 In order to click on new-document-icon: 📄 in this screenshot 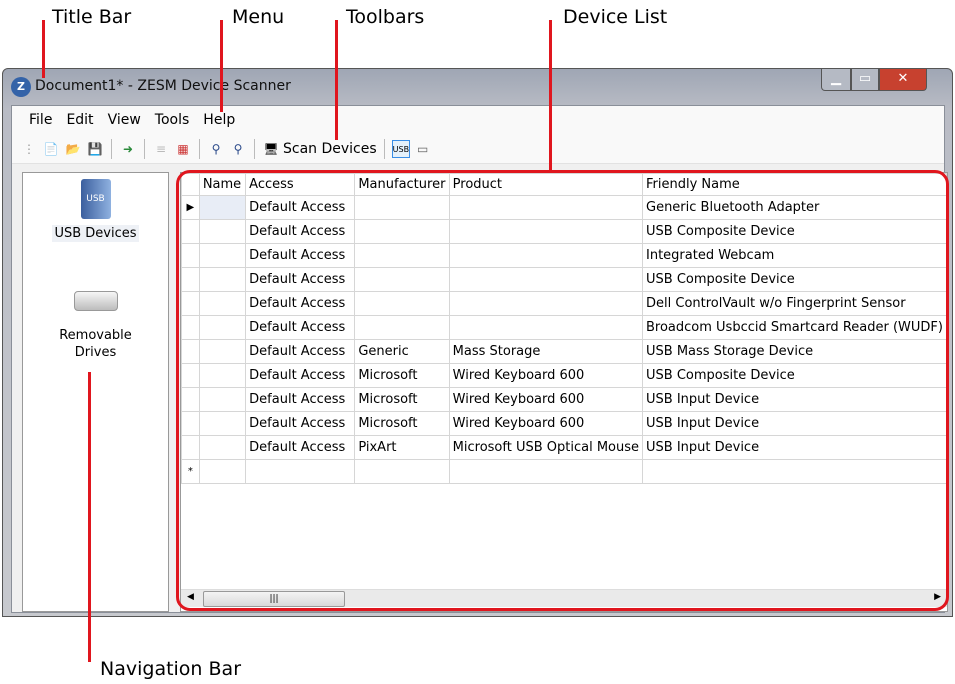, I will do `click(51, 149)`.